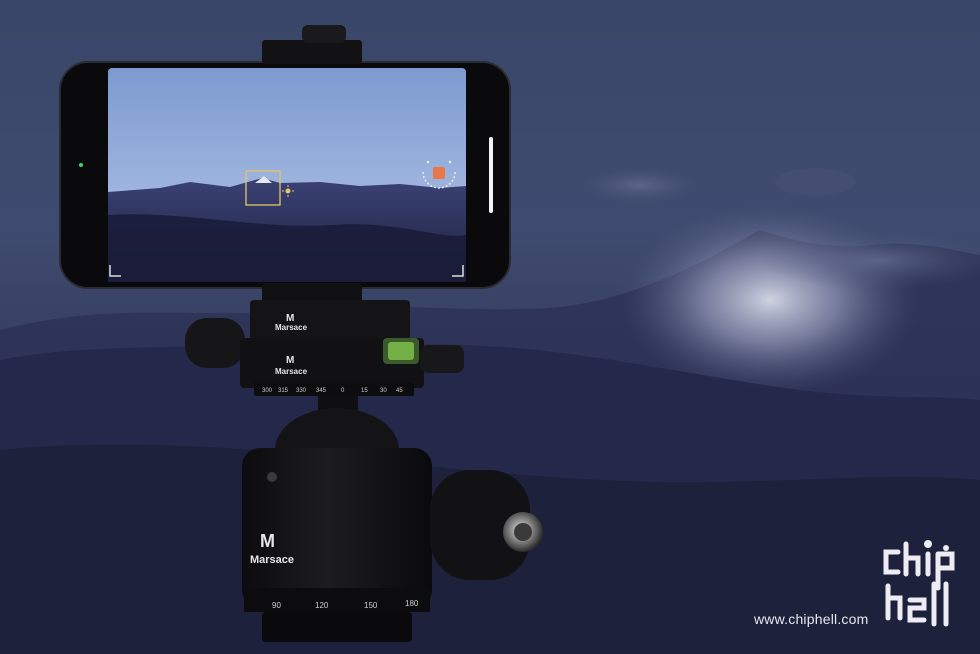 The width and height of the screenshot is (980, 654). I want to click on svg-text: 120, so click(322, 605).